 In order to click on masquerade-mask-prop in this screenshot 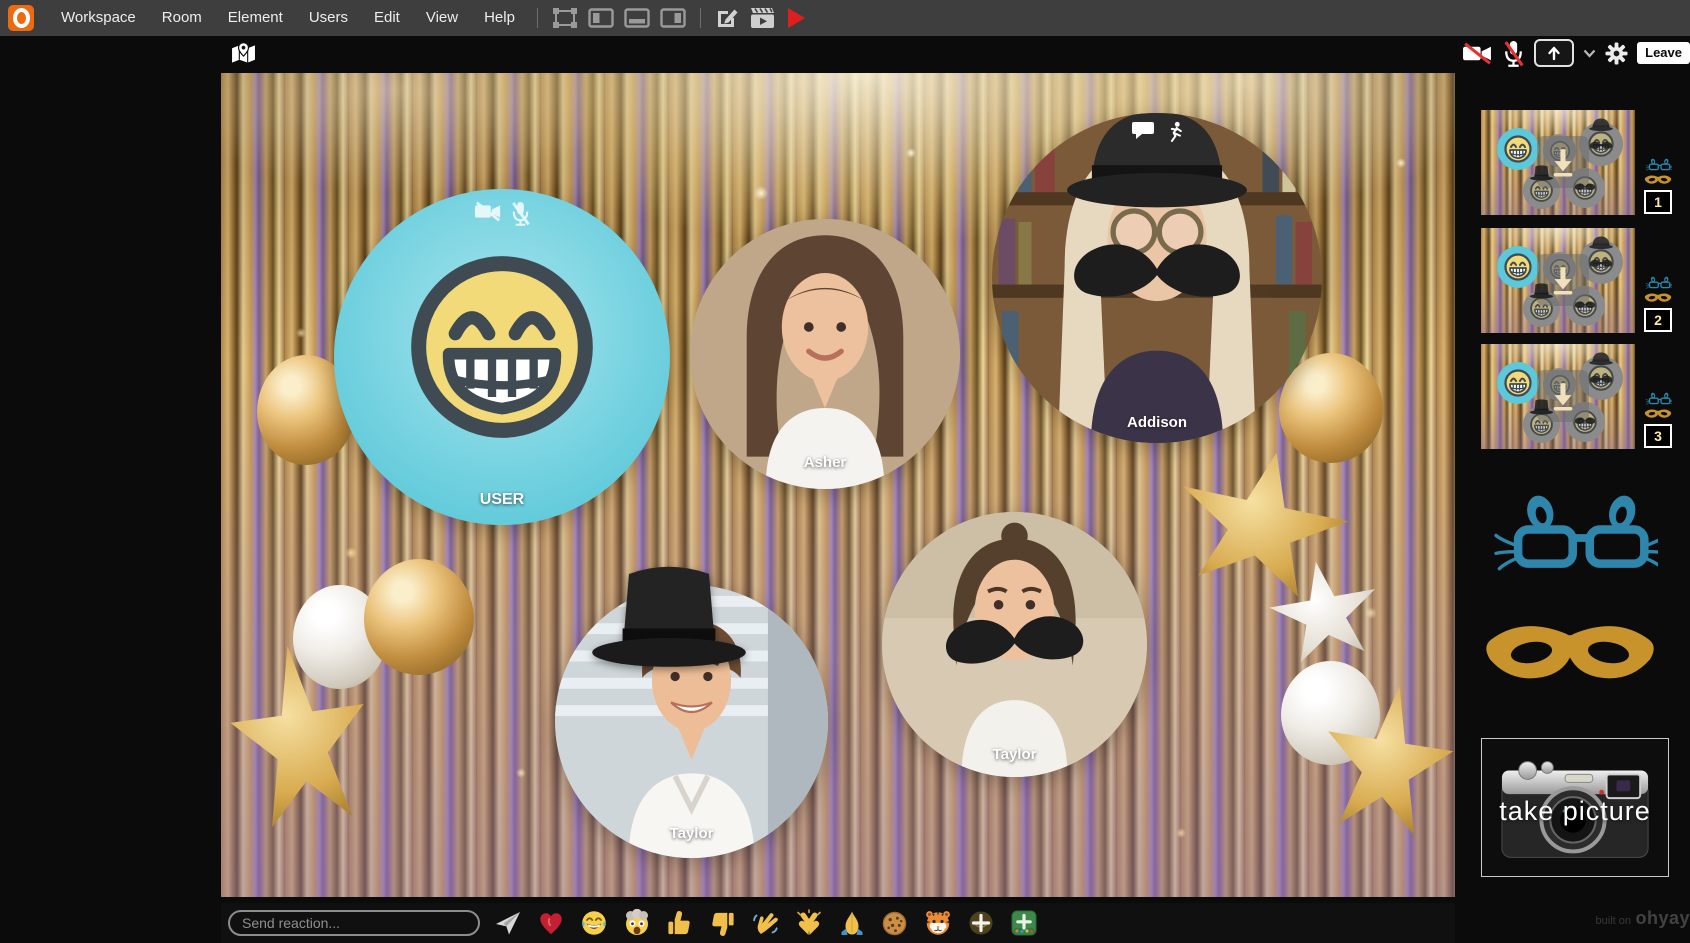, I will do `click(1570, 651)`.